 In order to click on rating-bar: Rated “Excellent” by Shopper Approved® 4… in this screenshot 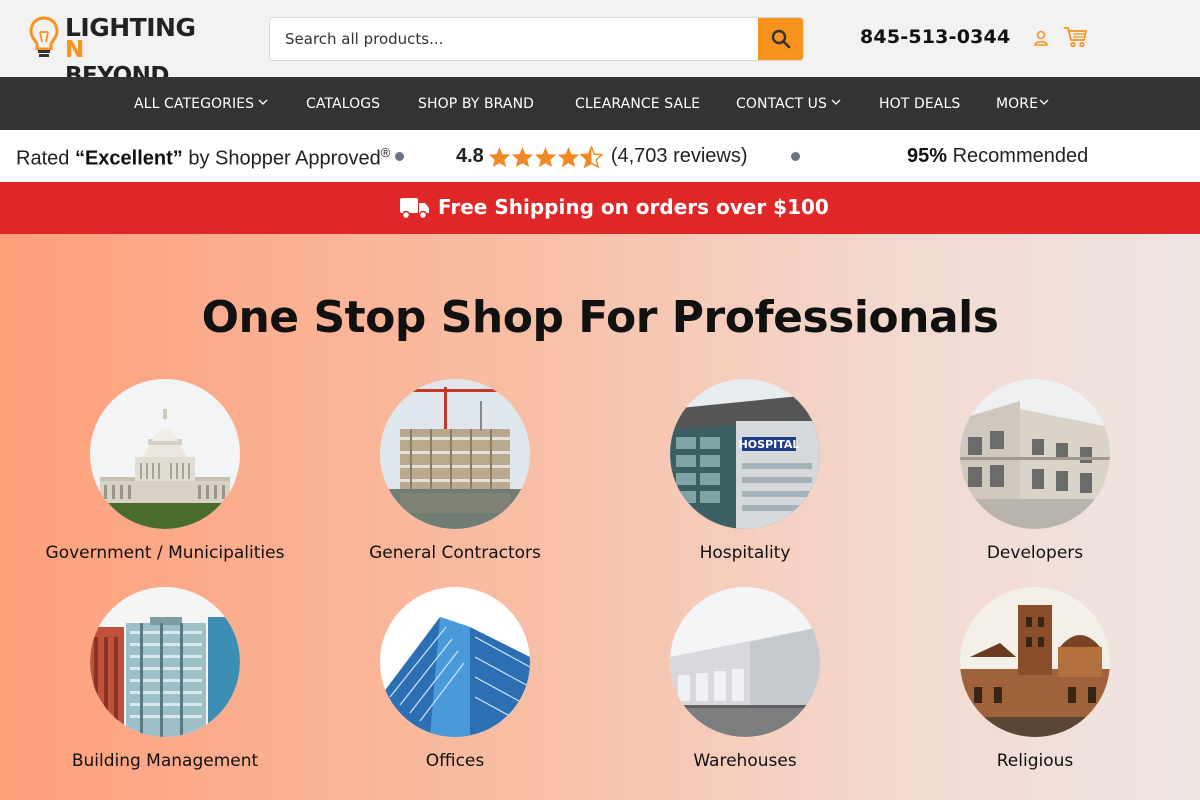, I will do `click(600, 156)`.